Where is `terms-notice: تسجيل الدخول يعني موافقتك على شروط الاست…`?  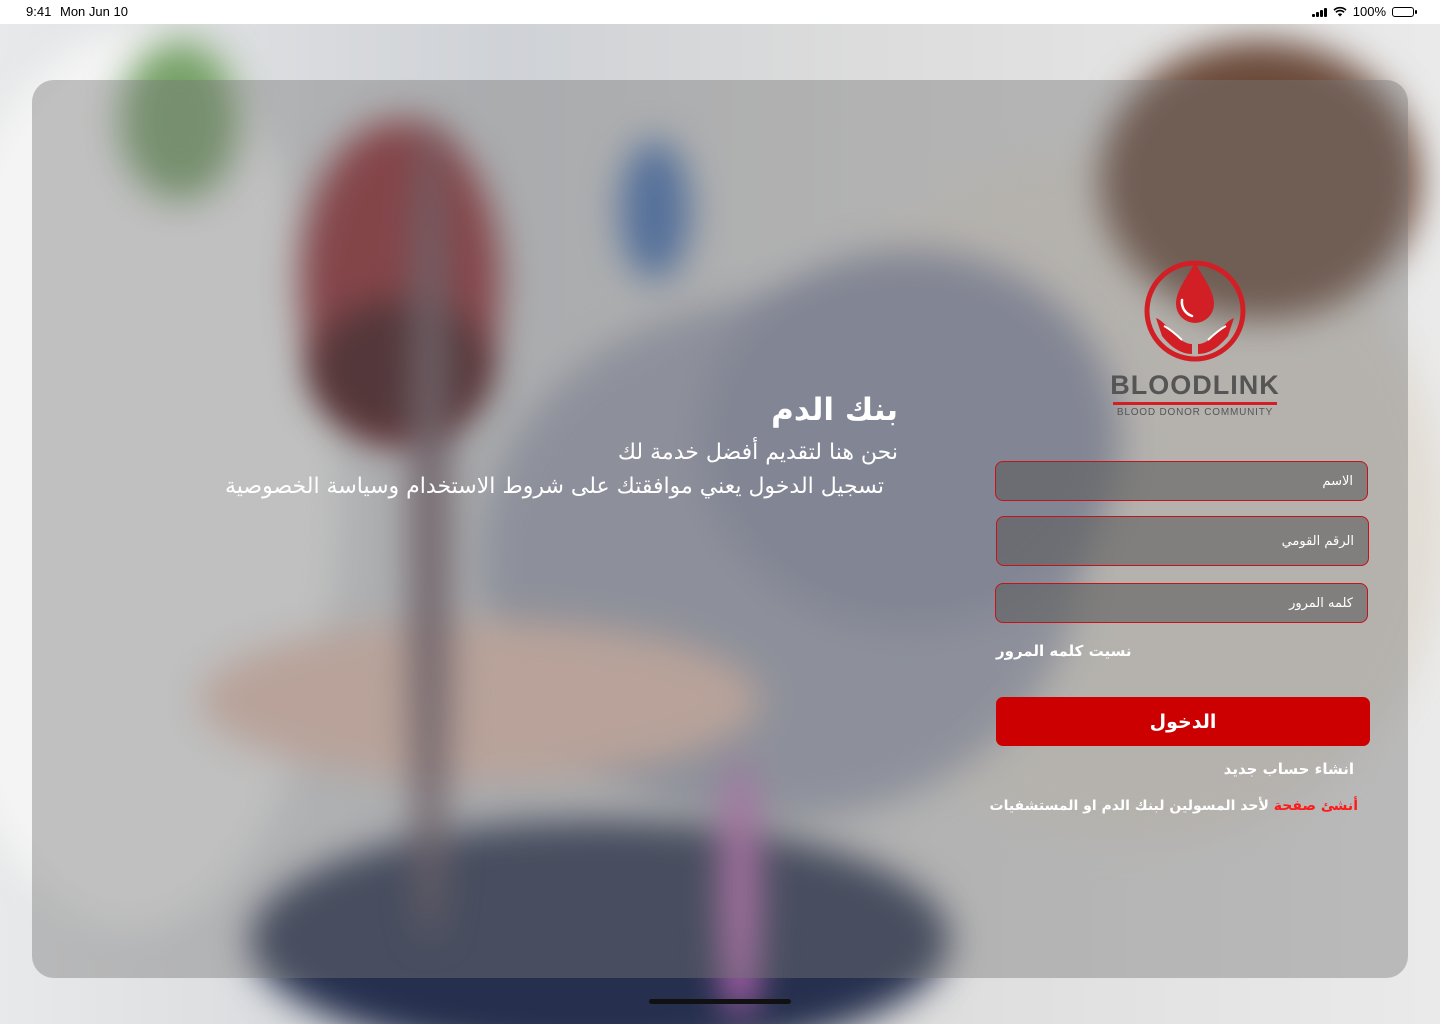
terms-notice: تسجيل الدخول يعني موافقتك على شروط الاست… is located at coordinates (554, 486).